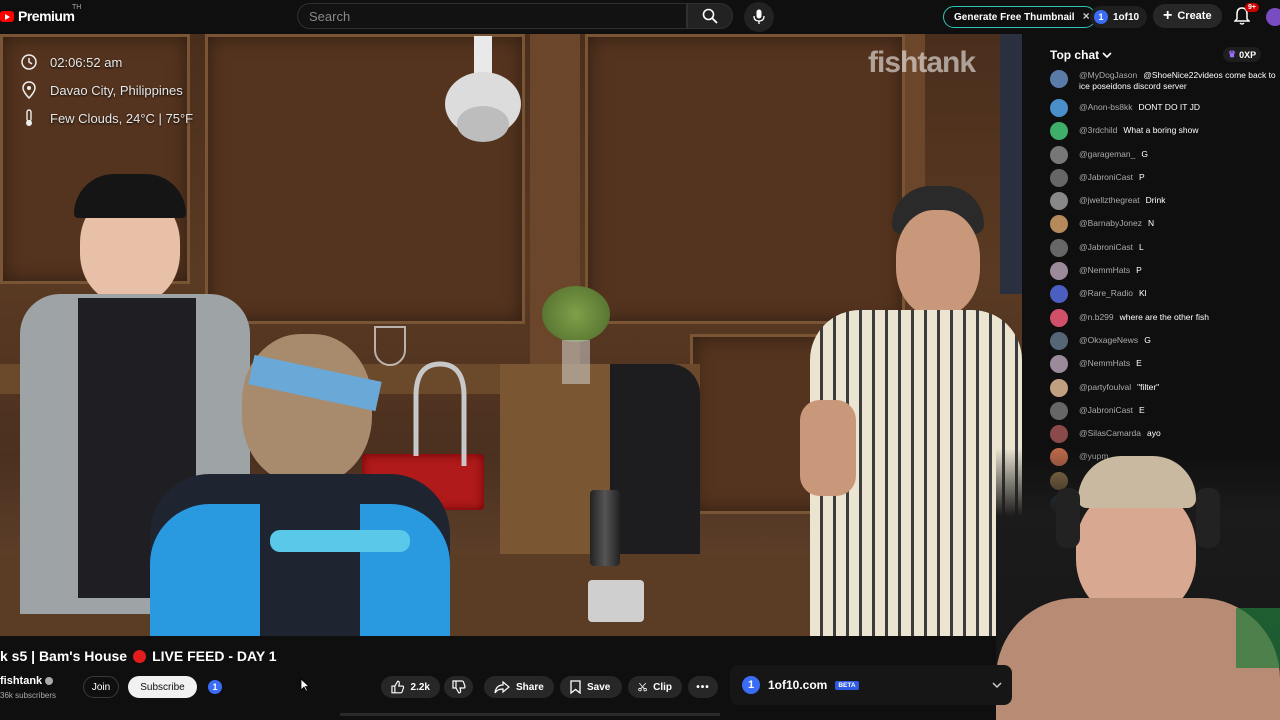  I want to click on like-count: 2.2k, so click(420, 687).